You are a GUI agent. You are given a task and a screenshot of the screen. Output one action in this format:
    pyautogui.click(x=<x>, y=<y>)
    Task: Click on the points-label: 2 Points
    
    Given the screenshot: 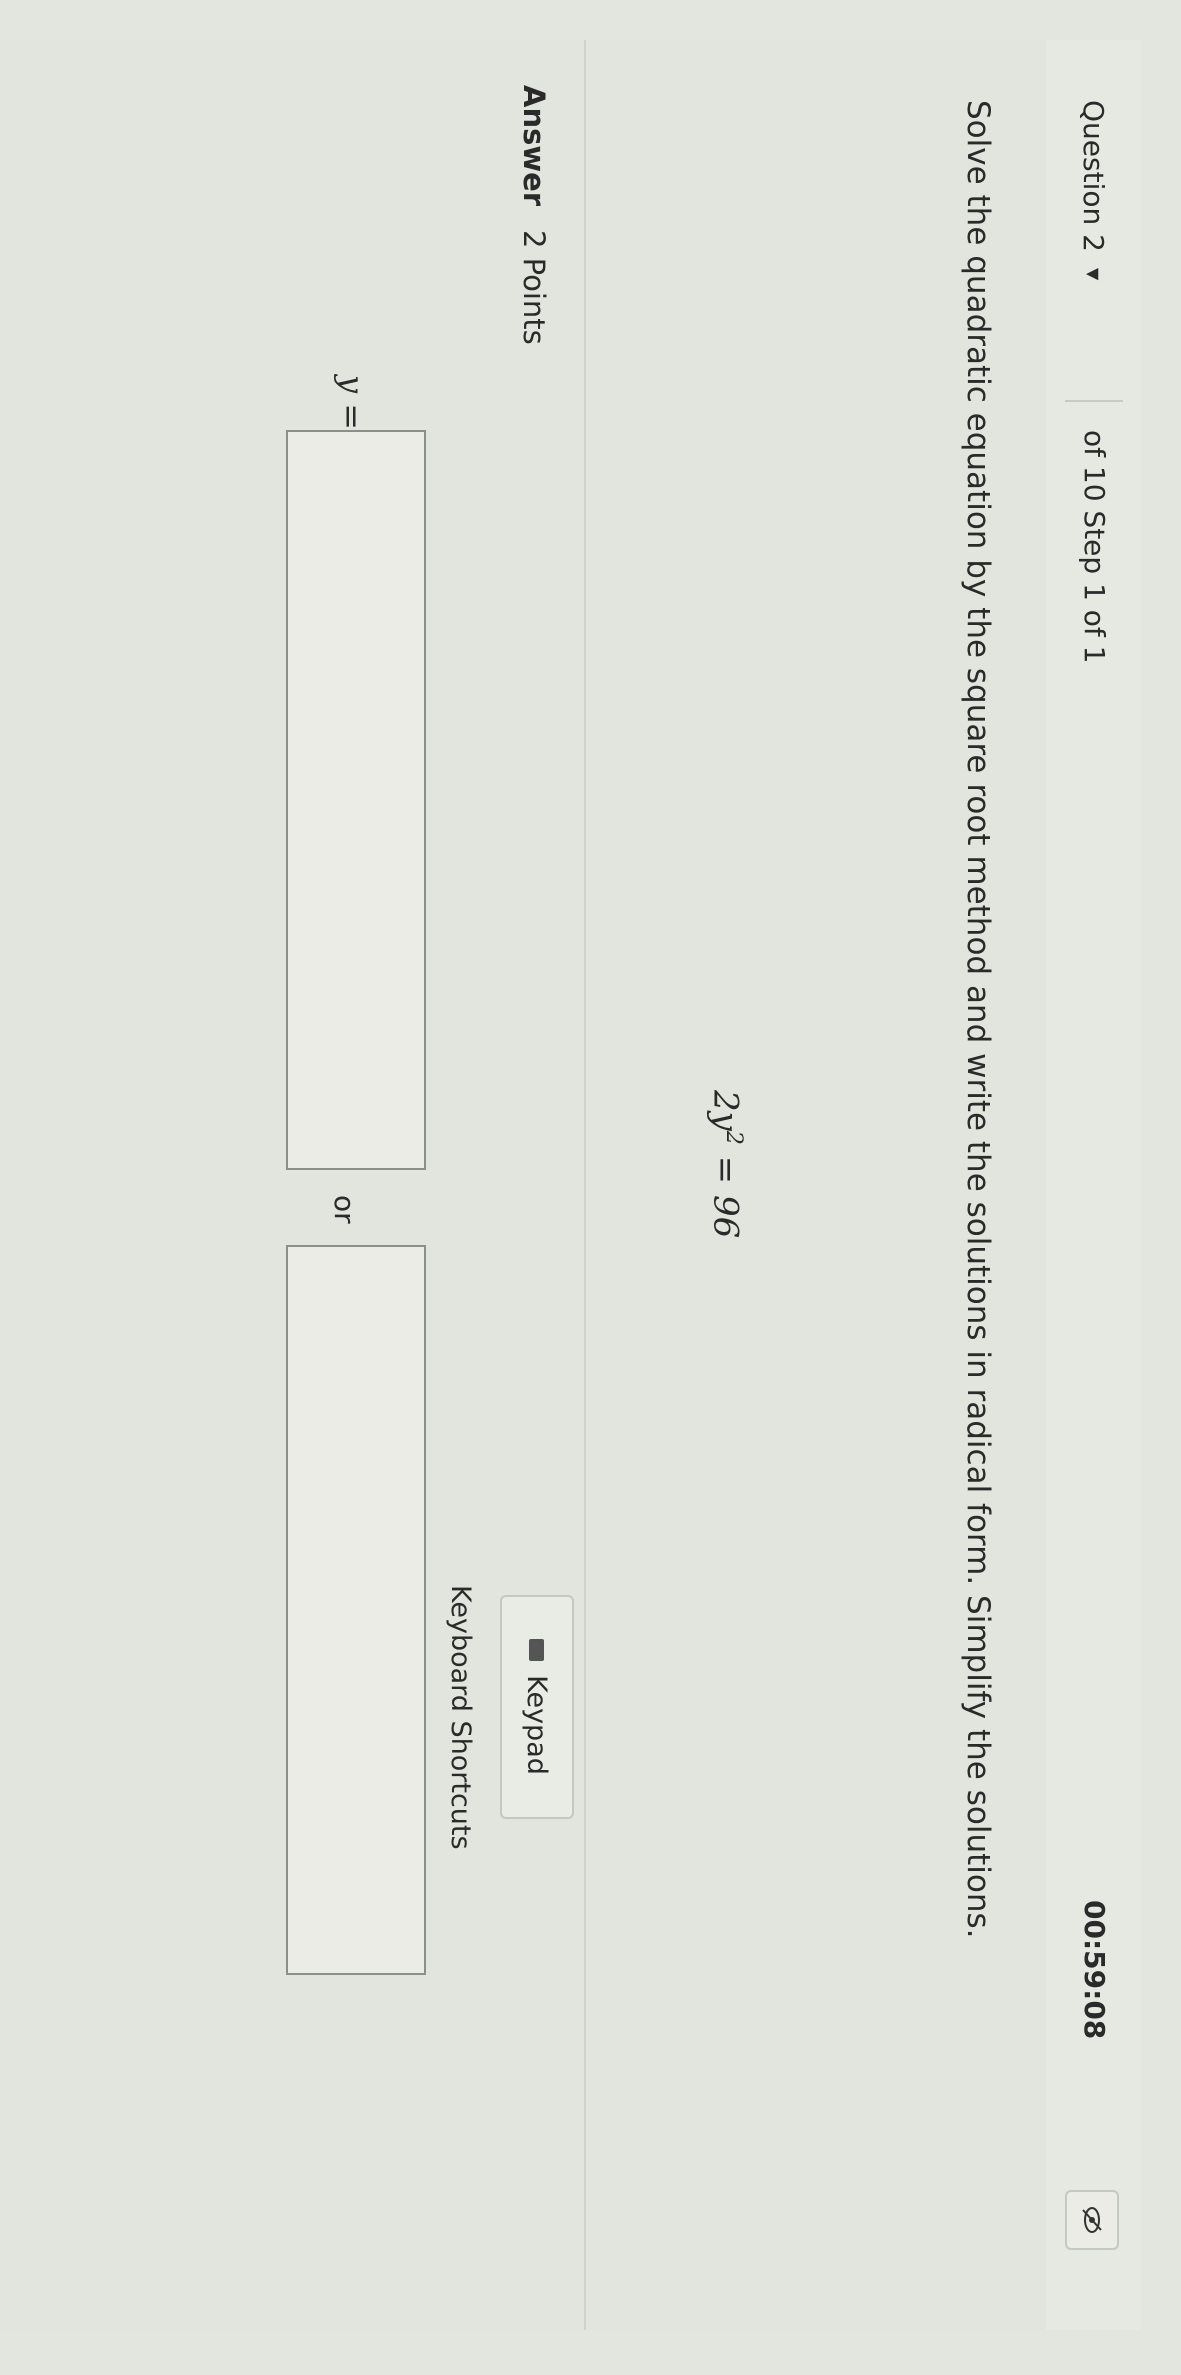 What is the action you would take?
    pyautogui.click(x=534, y=287)
    